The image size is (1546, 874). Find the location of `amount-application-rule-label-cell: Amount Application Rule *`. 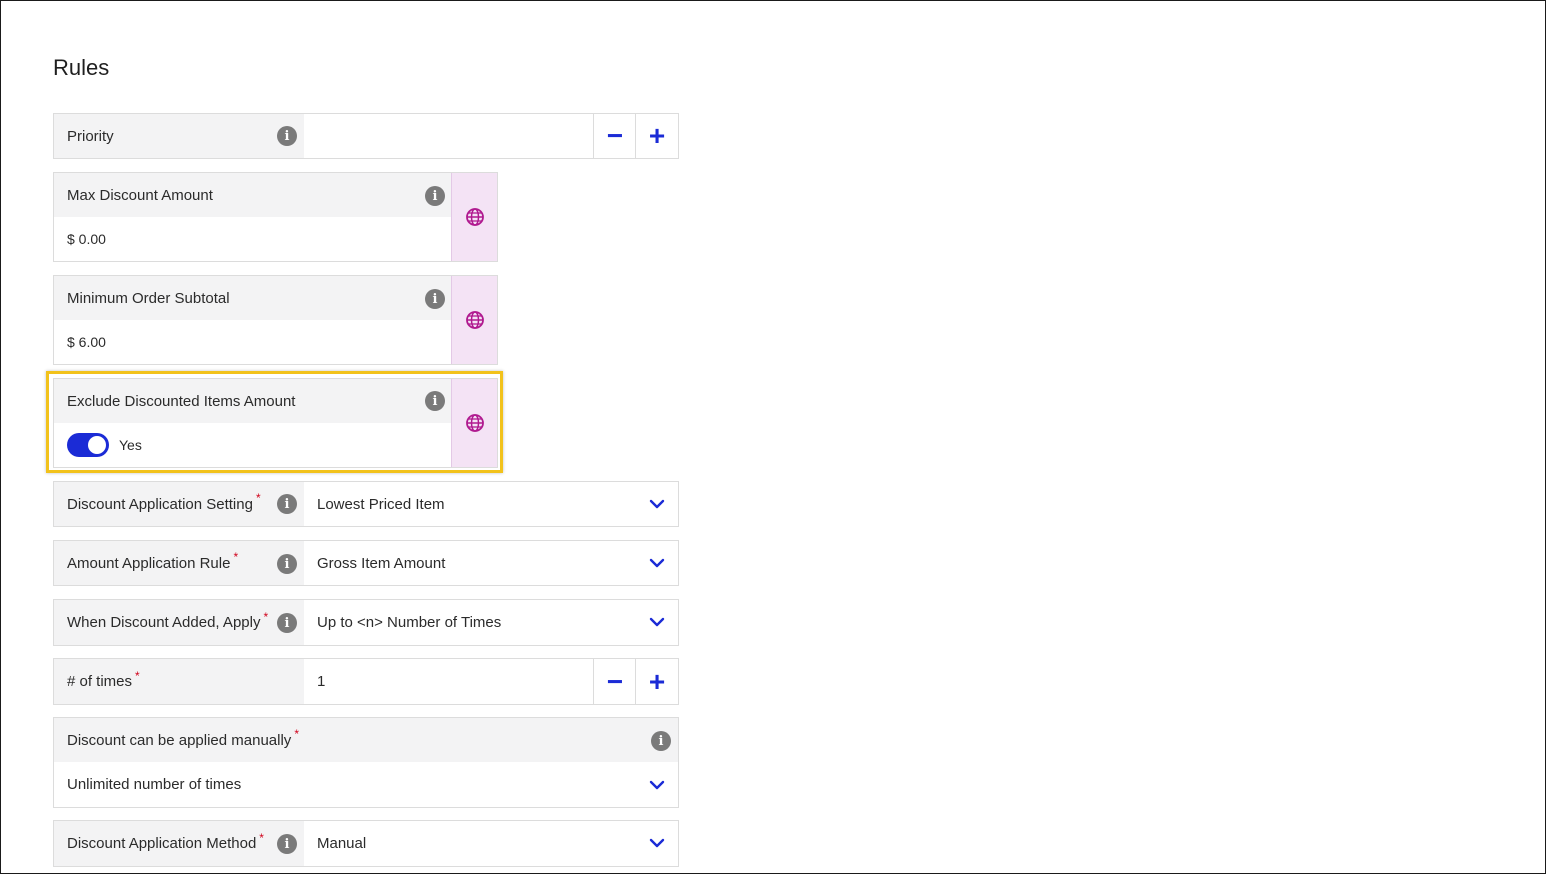

amount-application-rule-label-cell: Amount Application Rule * is located at coordinates (179, 563).